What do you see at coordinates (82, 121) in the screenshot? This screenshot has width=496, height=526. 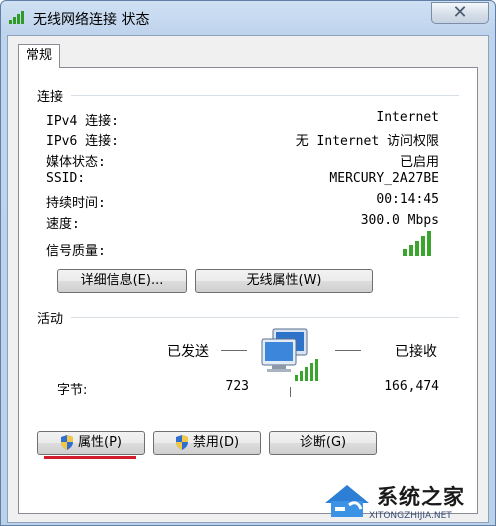 I see `ipv4-label: IPv4 连接:` at bounding box center [82, 121].